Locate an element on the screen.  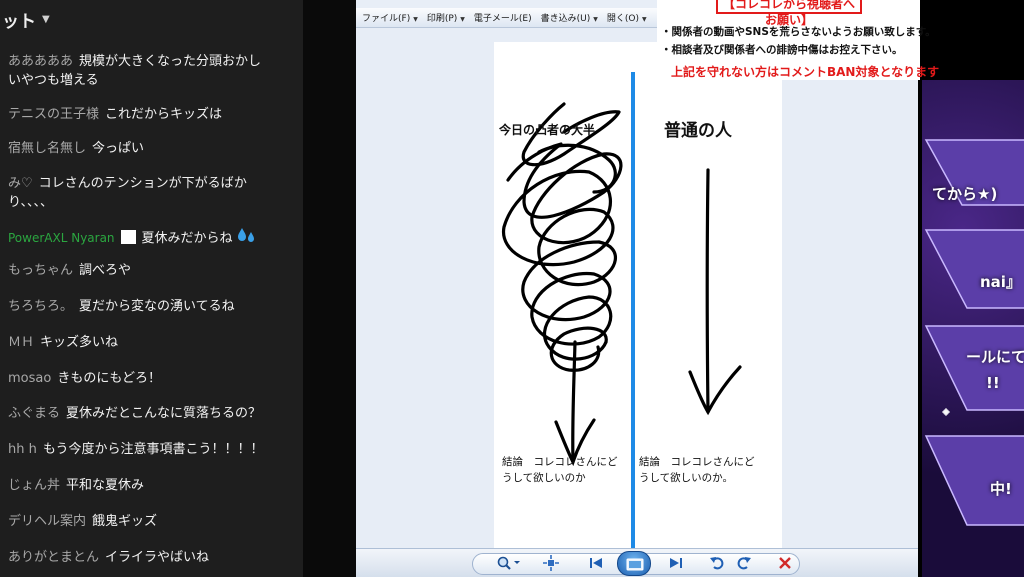
menu-file: ファイル(F) ▼ is located at coordinates (390, 17).